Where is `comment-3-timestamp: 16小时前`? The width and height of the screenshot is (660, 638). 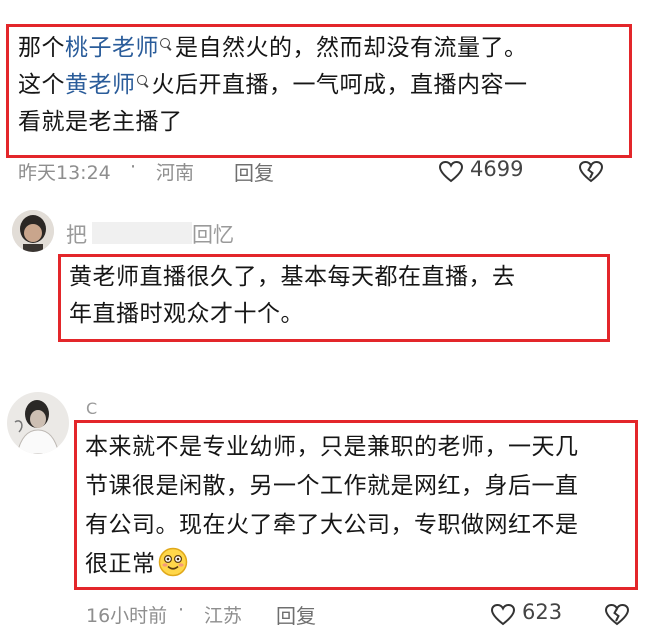
comment-3-timestamp: 16小时前 is located at coordinates (127, 616).